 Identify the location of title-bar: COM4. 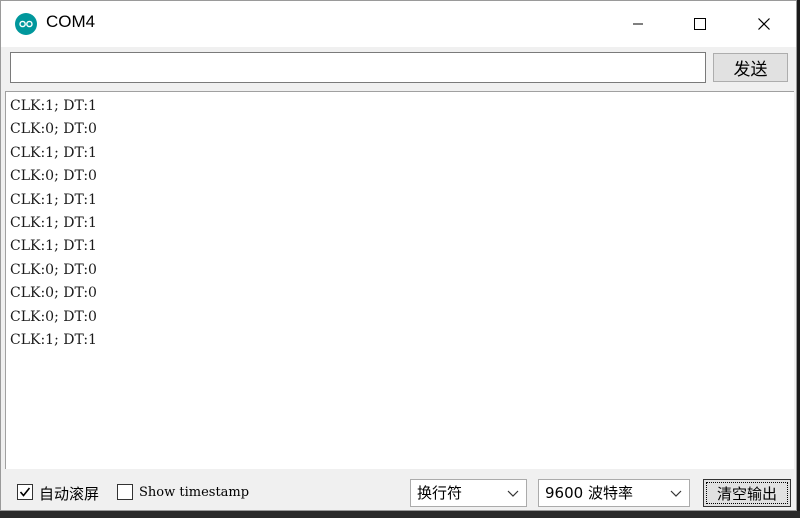
(398, 24).